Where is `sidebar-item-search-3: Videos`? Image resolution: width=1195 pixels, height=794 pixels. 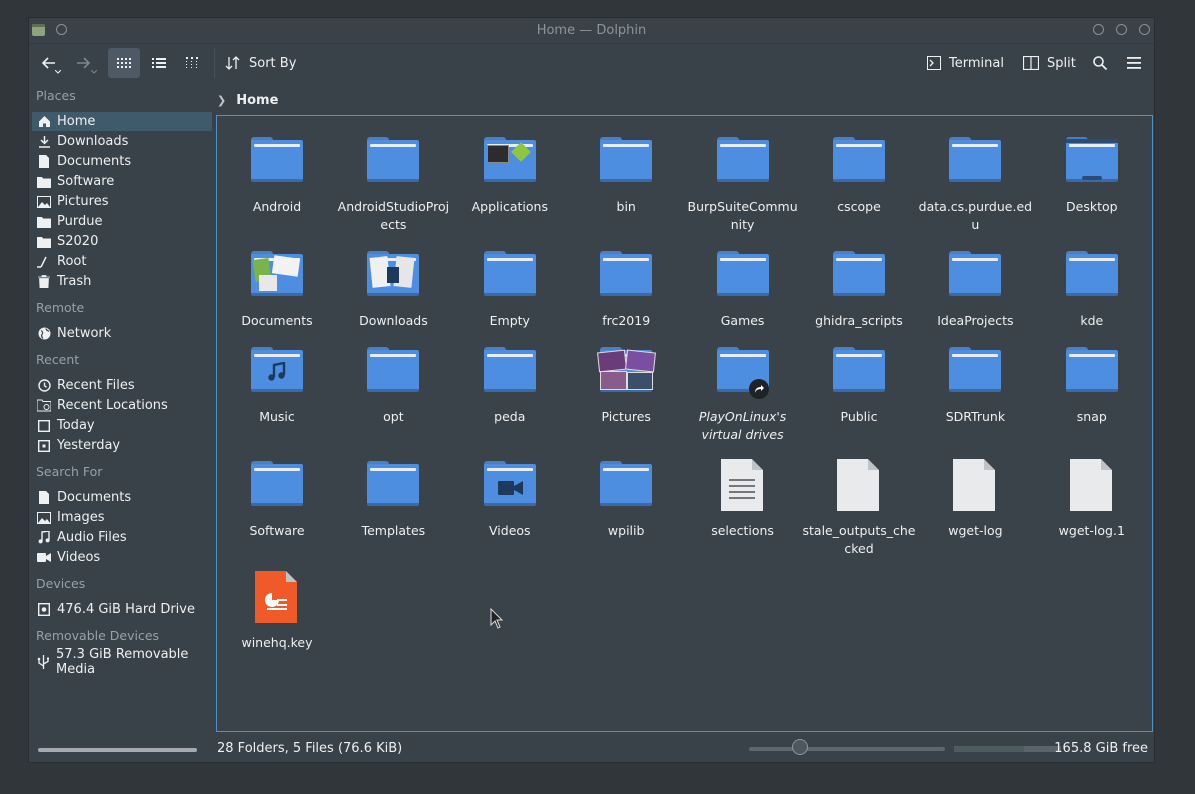
sidebar-item-search-3: Videos is located at coordinates (122, 557).